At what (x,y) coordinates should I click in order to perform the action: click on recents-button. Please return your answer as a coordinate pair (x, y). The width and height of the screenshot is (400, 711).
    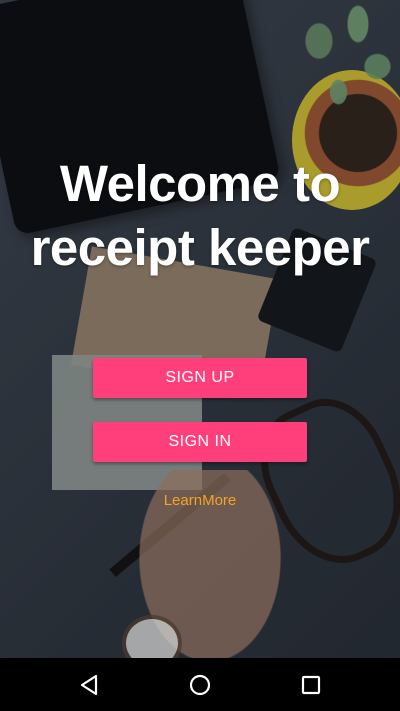
    Looking at the image, I should click on (311, 685).